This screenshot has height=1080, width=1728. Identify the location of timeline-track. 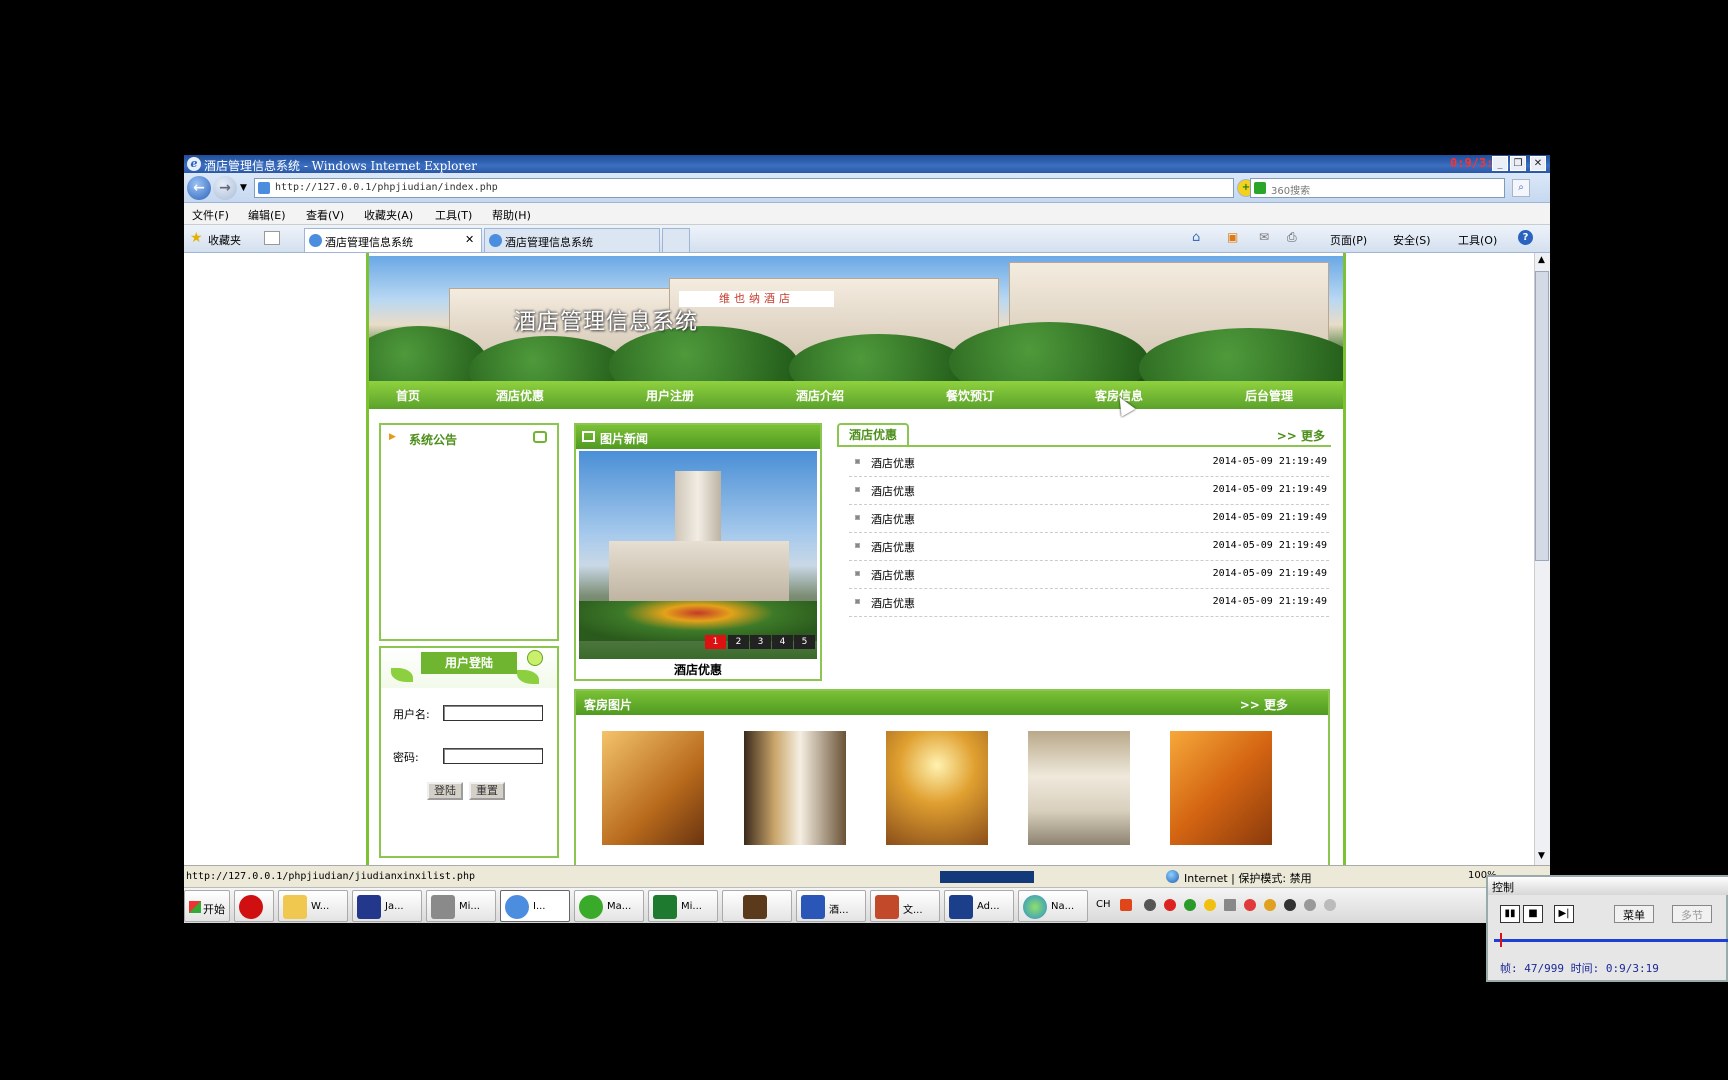
(1611, 940).